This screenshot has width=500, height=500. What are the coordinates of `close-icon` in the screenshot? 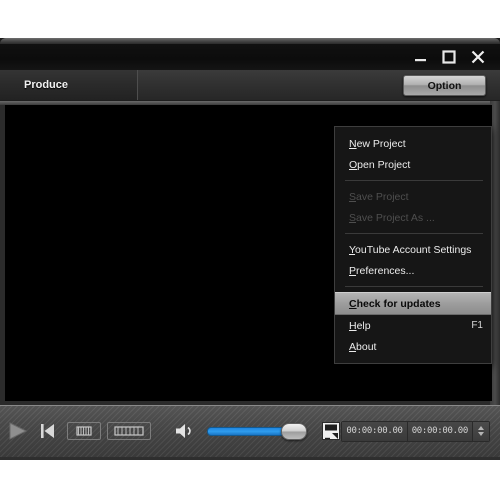 It's located at (478, 57).